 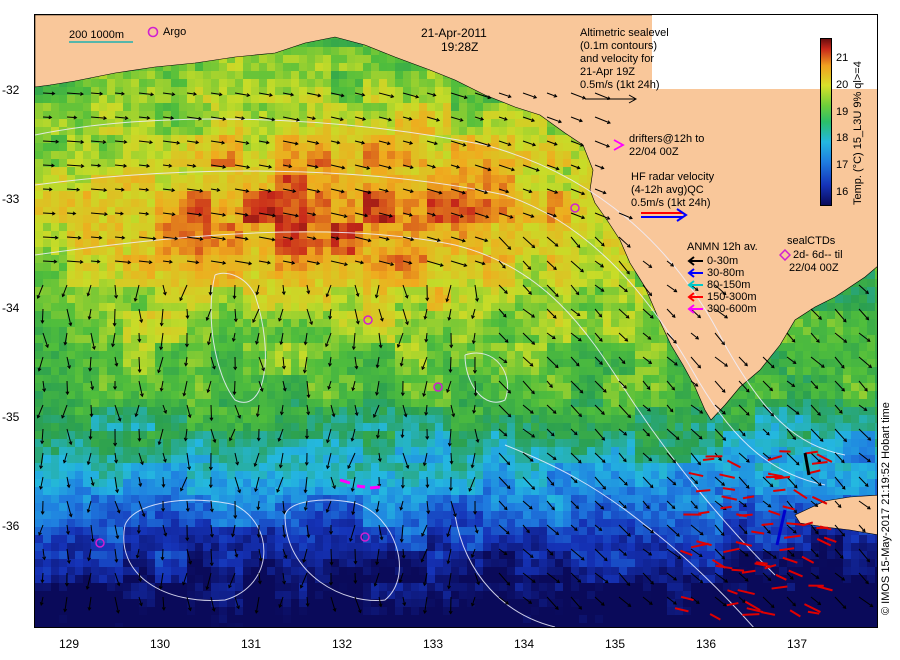 I want to click on lat-tick--34: -34, so click(x=11, y=308).